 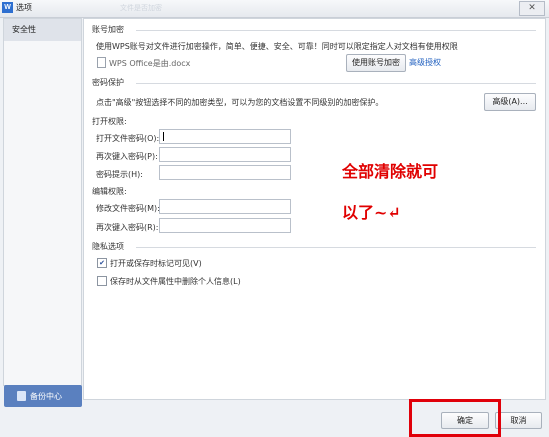 What do you see at coordinates (102, 281) in the screenshot?
I see `remove-personal-info-checkbox` at bounding box center [102, 281].